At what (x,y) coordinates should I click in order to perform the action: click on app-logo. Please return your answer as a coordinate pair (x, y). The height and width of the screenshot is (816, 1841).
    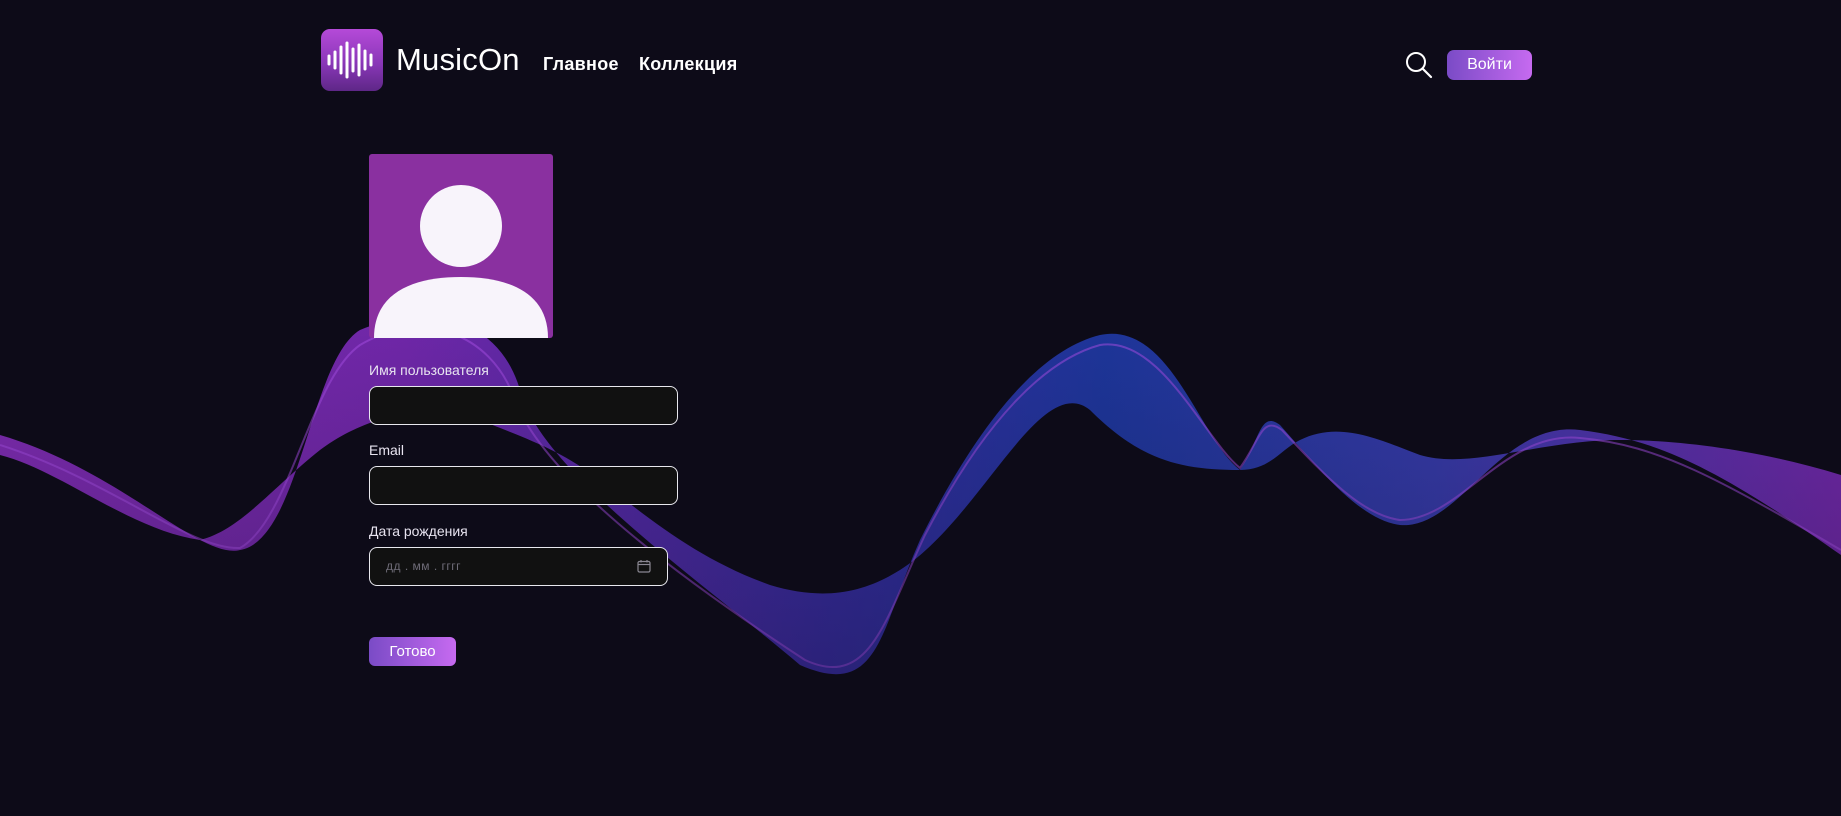
    Looking at the image, I should click on (352, 60).